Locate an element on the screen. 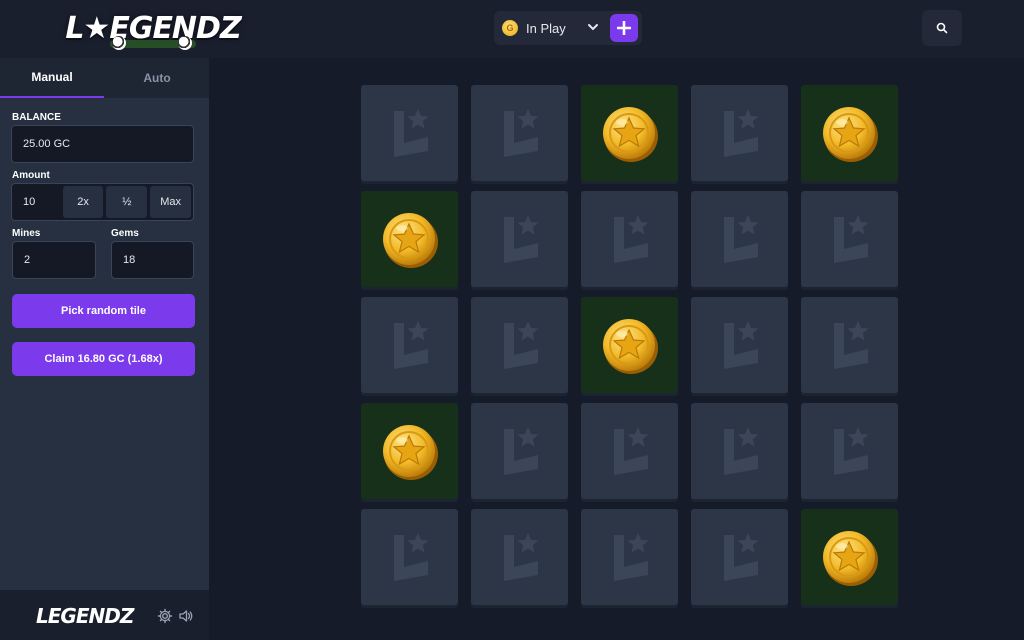 This screenshot has height=640, width=1024. balance-label: BALANCE is located at coordinates (36, 117).